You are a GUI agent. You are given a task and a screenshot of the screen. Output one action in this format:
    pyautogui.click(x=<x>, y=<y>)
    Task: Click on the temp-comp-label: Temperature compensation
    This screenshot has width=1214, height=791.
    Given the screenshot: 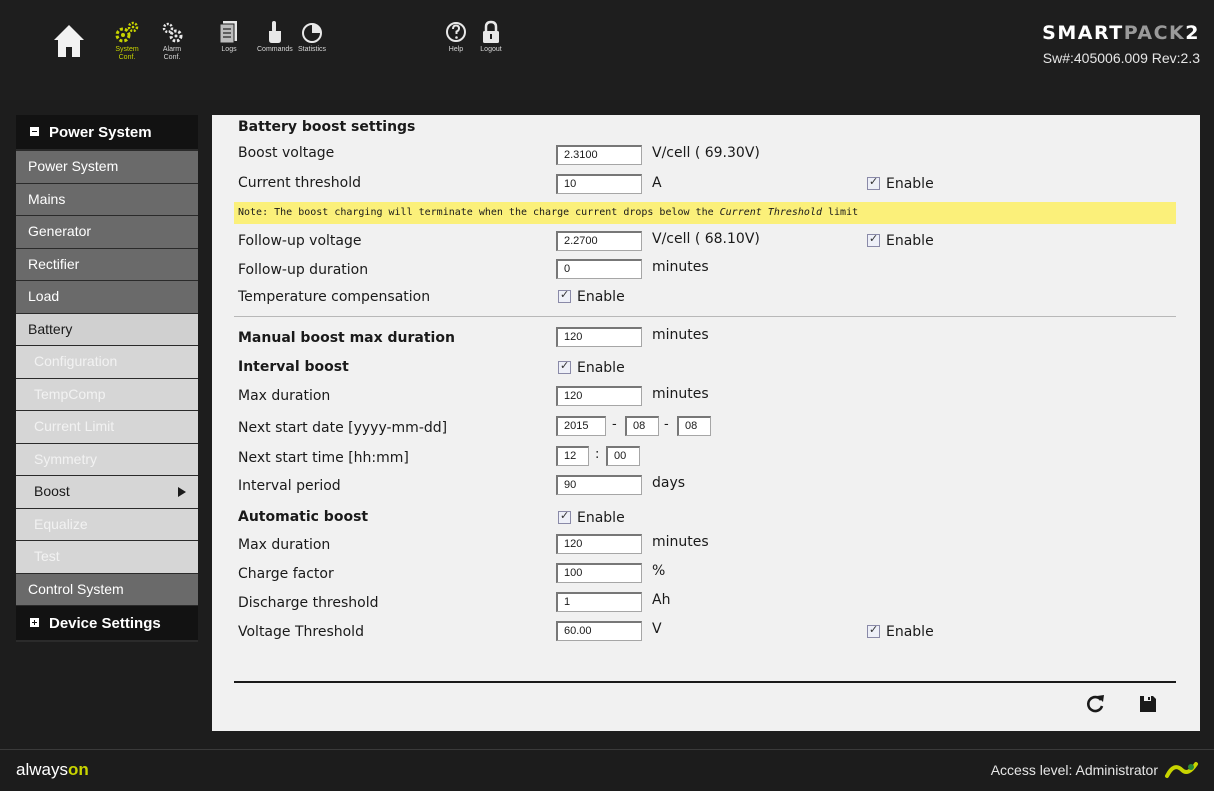 What is the action you would take?
    pyautogui.click(x=334, y=297)
    